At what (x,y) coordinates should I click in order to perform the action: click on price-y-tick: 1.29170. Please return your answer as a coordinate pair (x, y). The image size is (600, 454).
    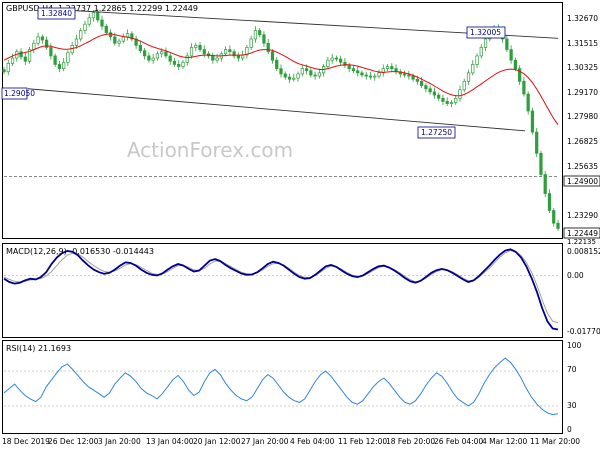
    Looking at the image, I should click on (582, 92).